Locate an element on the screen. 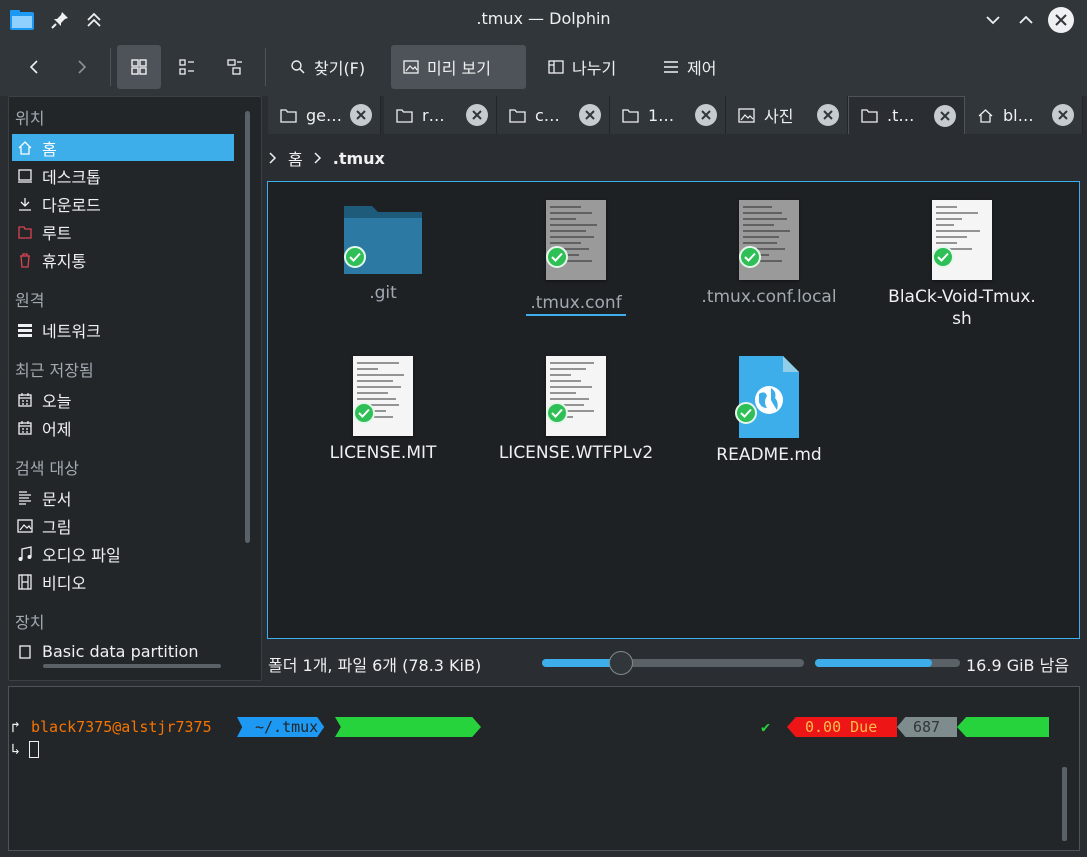 This screenshot has height=857, width=1087. file-item-tmux-conf: .tmux.conf is located at coordinates (576, 258).